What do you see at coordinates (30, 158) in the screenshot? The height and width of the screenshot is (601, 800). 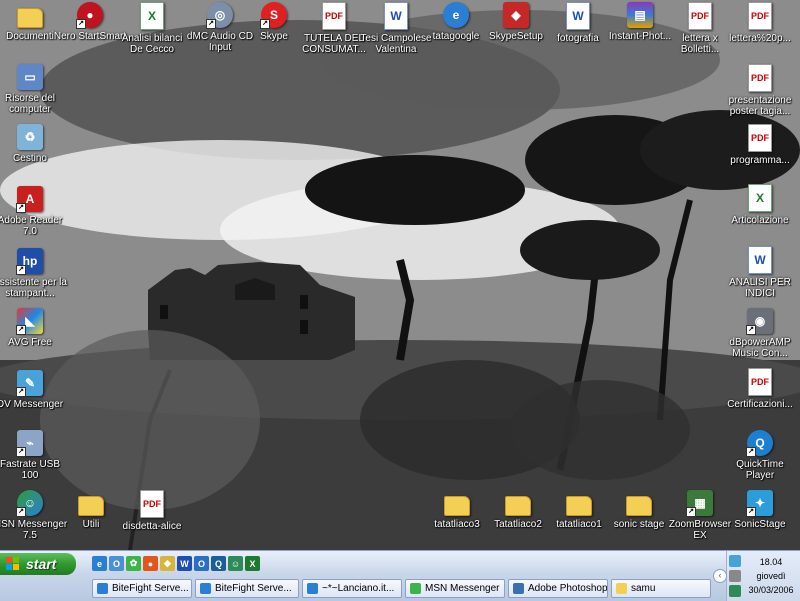 I see `icon-label: Cestino` at bounding box center [30, 158].